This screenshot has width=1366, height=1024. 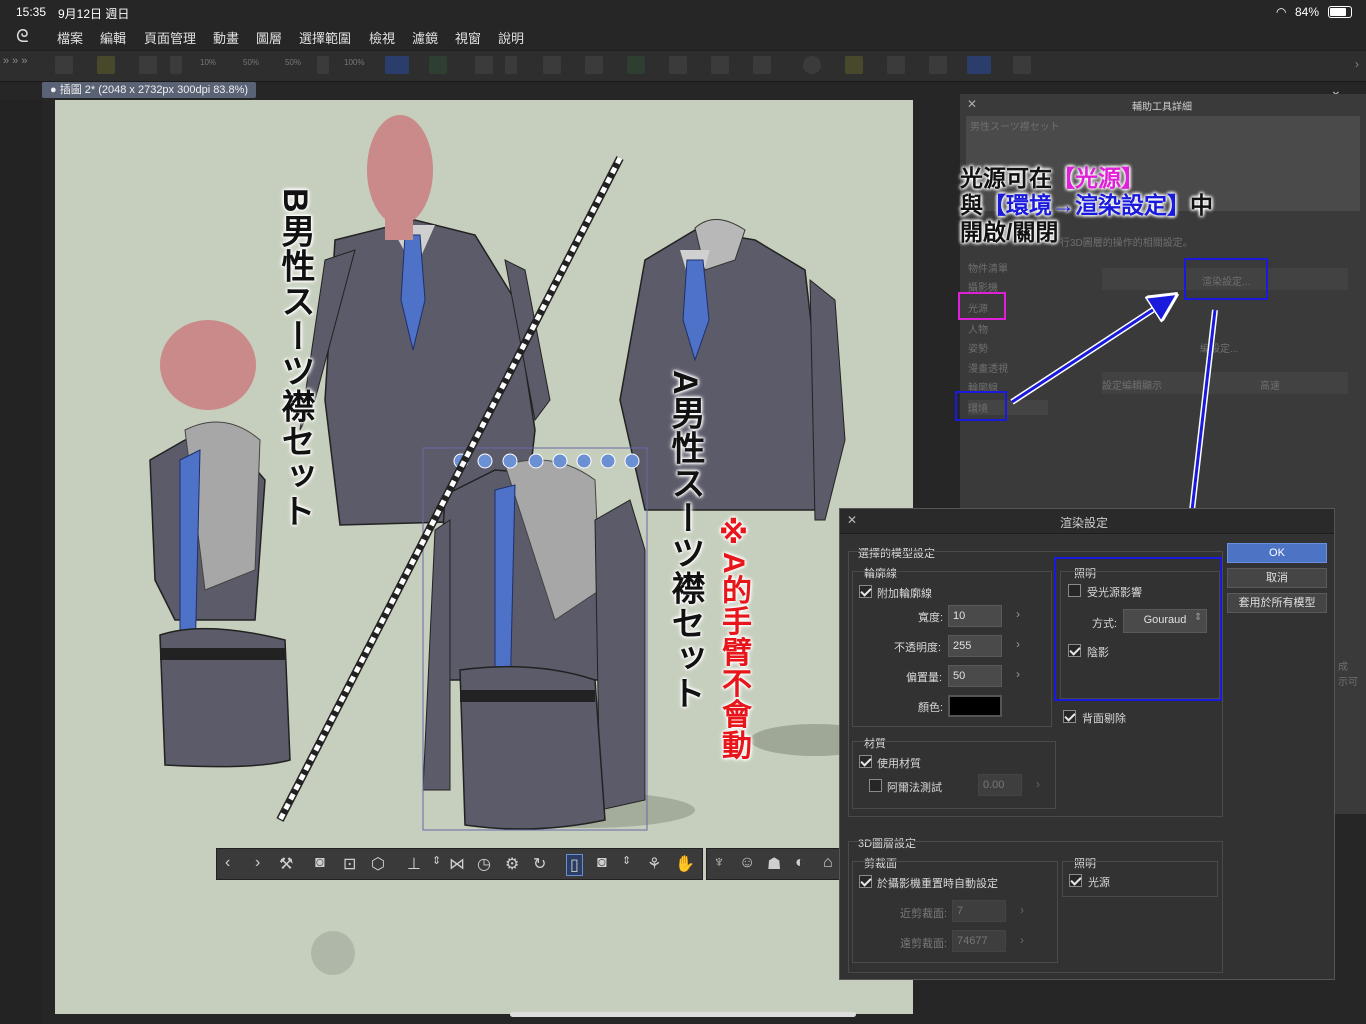 What do you see at coordinates (924, 944) in the screenshot?
I see `far-clip-label: 遠剪裁面:` at bounding box center [924, 944].